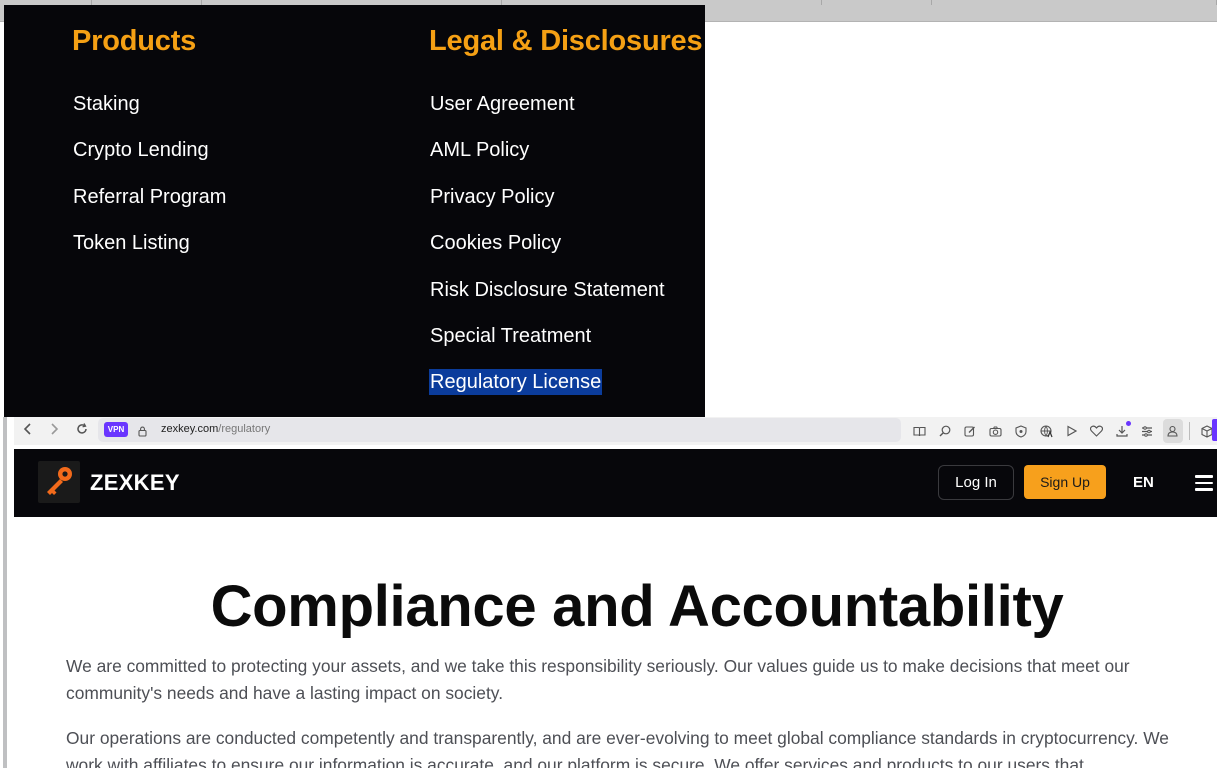  I want to click on vpn-badge: VPN, so click(116, 429).